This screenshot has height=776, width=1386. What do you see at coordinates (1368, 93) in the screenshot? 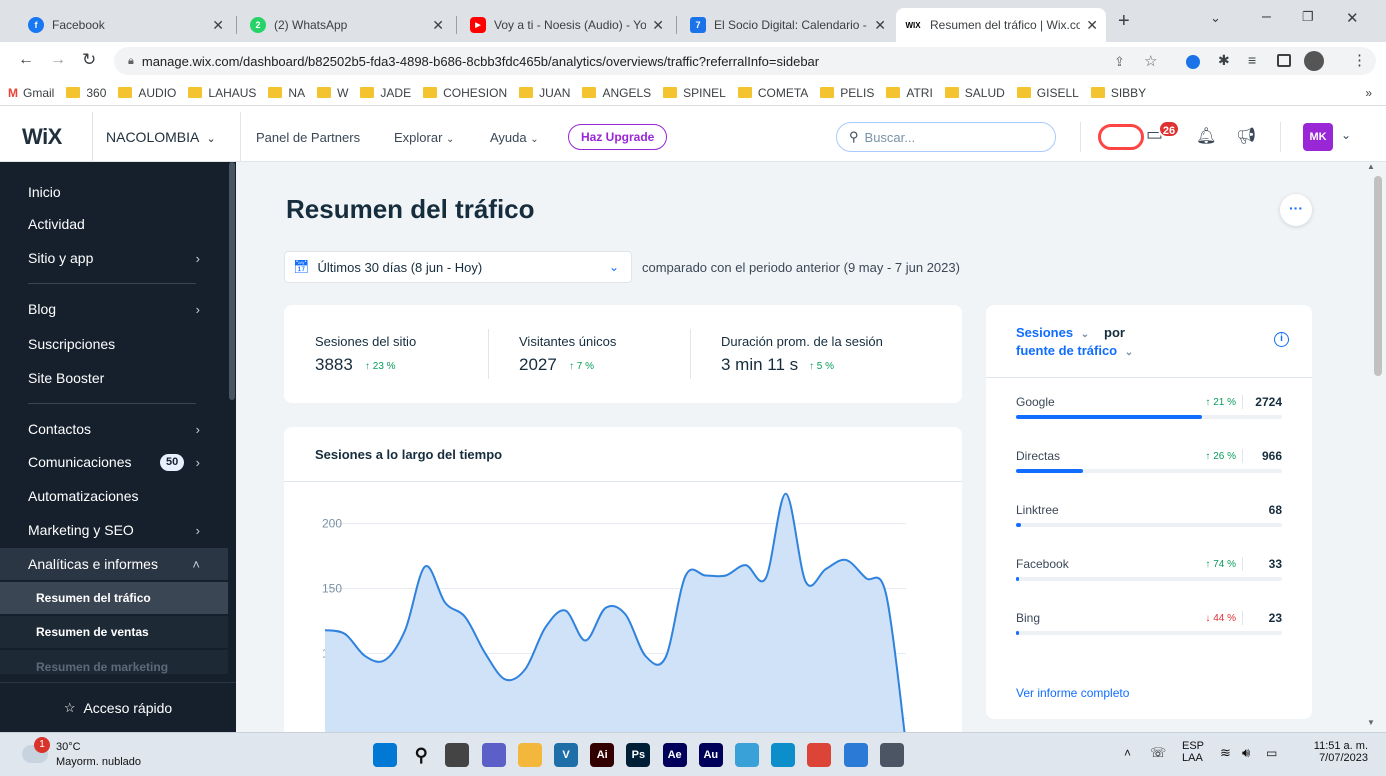
I see `more-bookmarks-button: »` at bounding box center [1368, 93].